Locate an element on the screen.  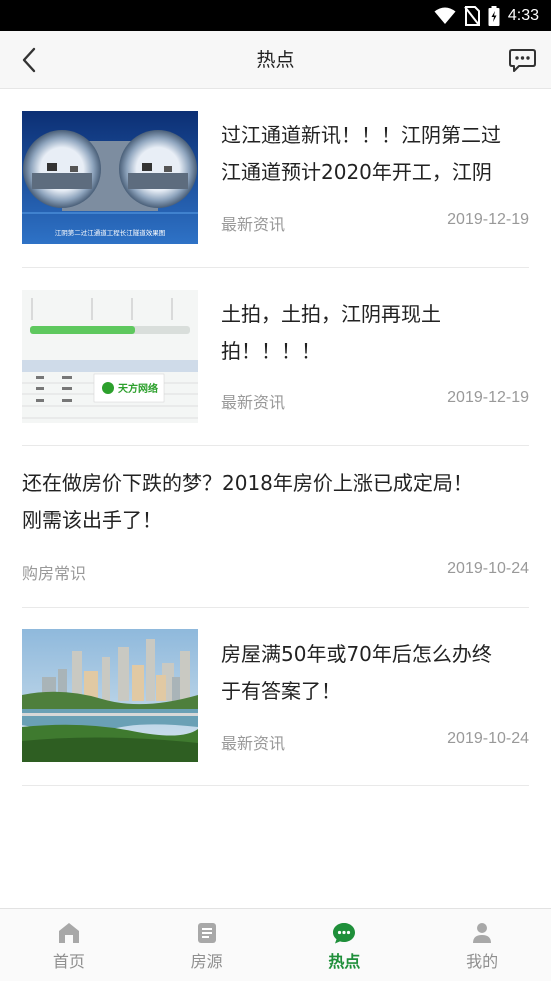
article-category: 购房常识 is located at coordinates (54, 573).